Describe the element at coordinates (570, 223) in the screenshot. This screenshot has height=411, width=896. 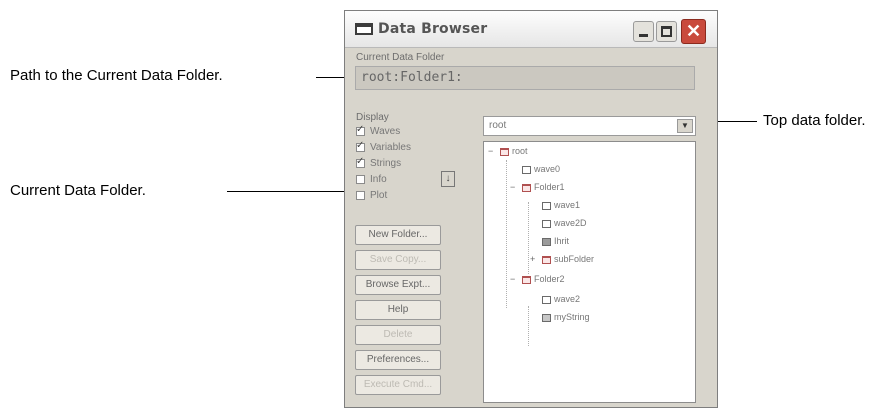
I see `tree-node-label: wave2D` at that location.